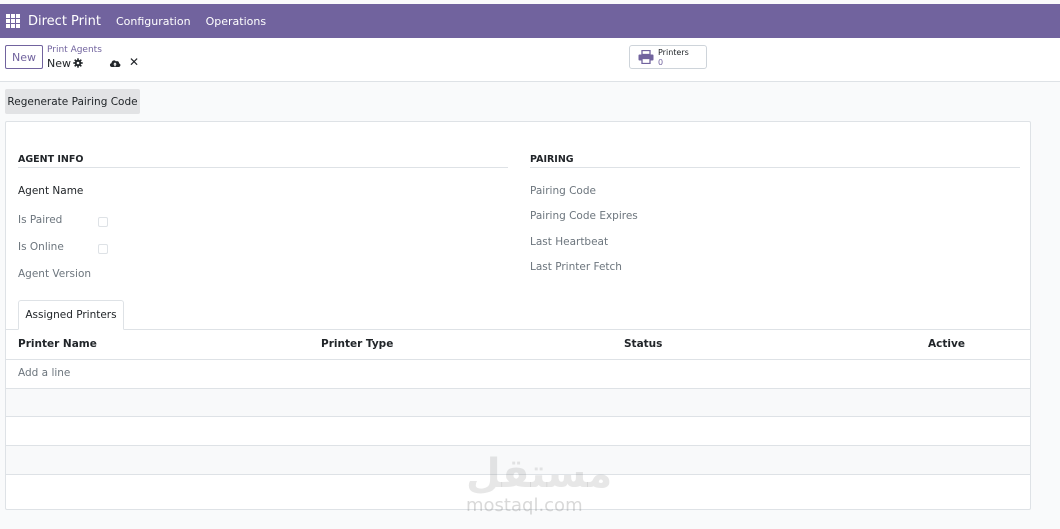  I want to click on breadcrumb-print-agents: Print Agents, so click(74, 50).